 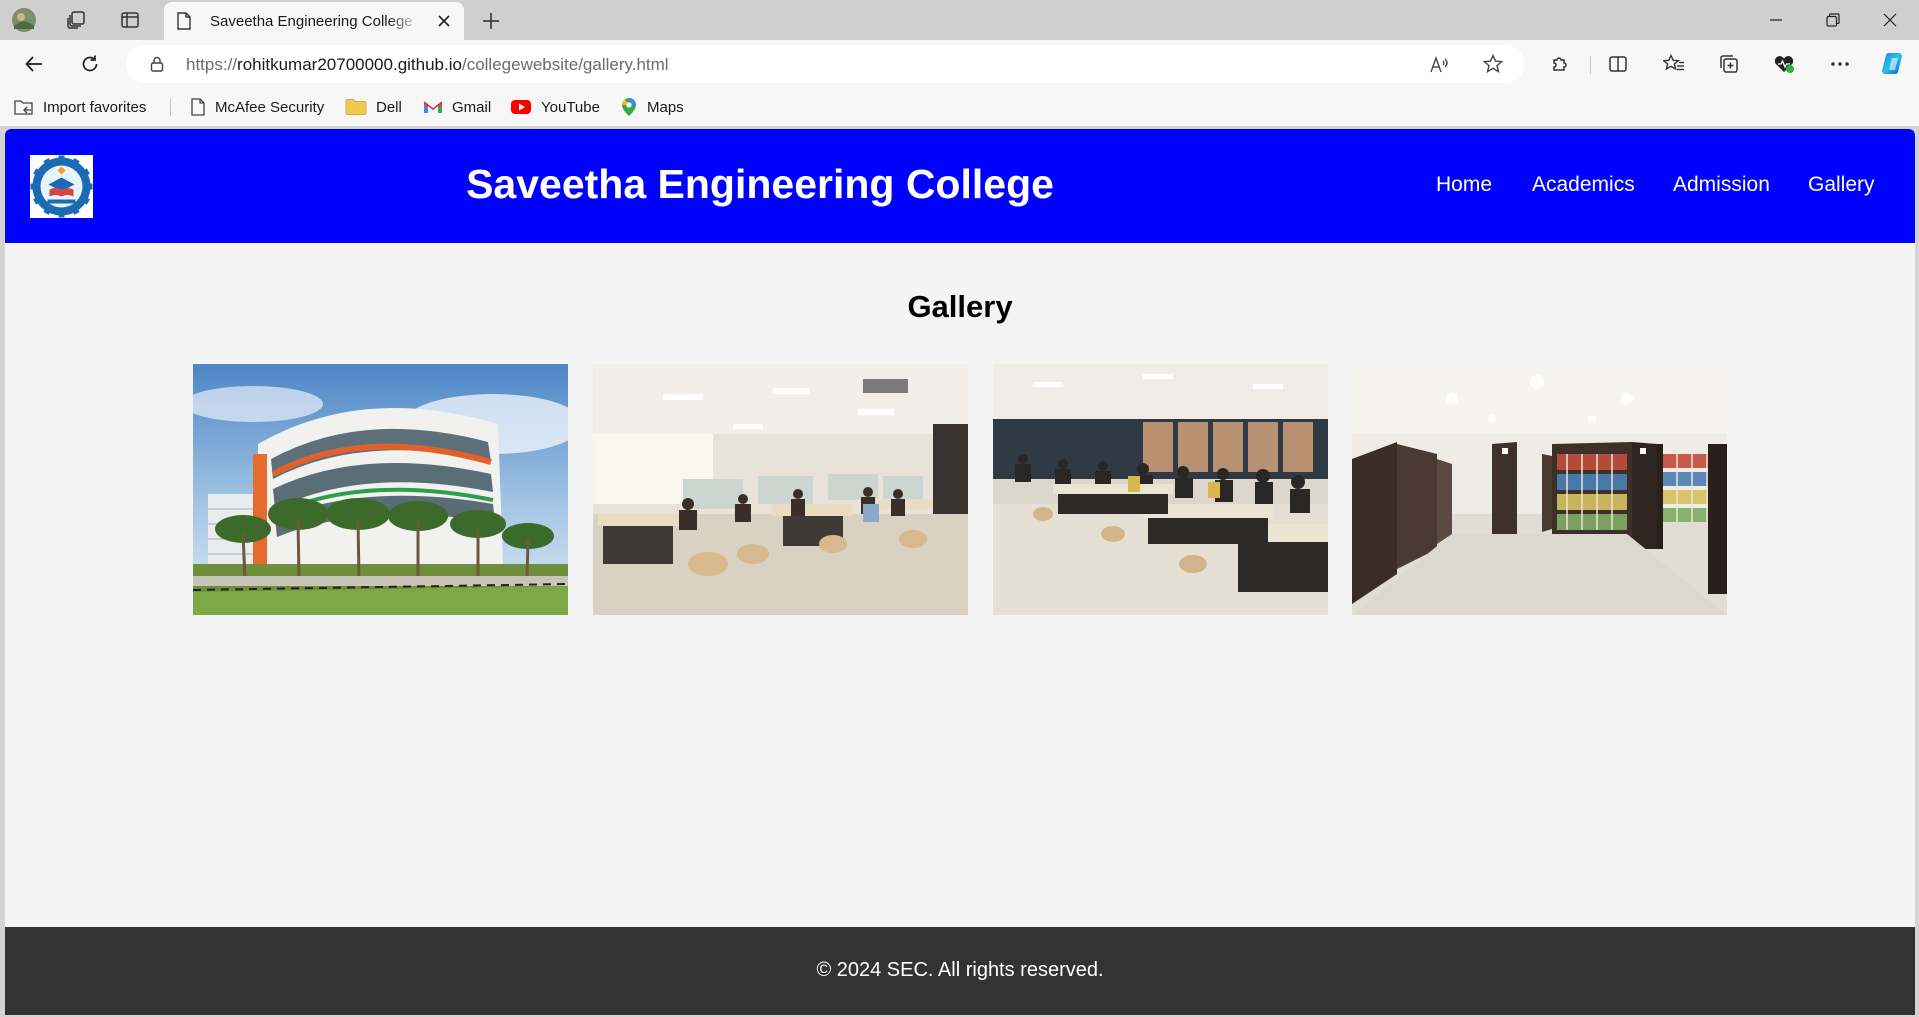 I want to click on bookmark-mcafee-security: McAfee Security, so click(x=257, y=107).